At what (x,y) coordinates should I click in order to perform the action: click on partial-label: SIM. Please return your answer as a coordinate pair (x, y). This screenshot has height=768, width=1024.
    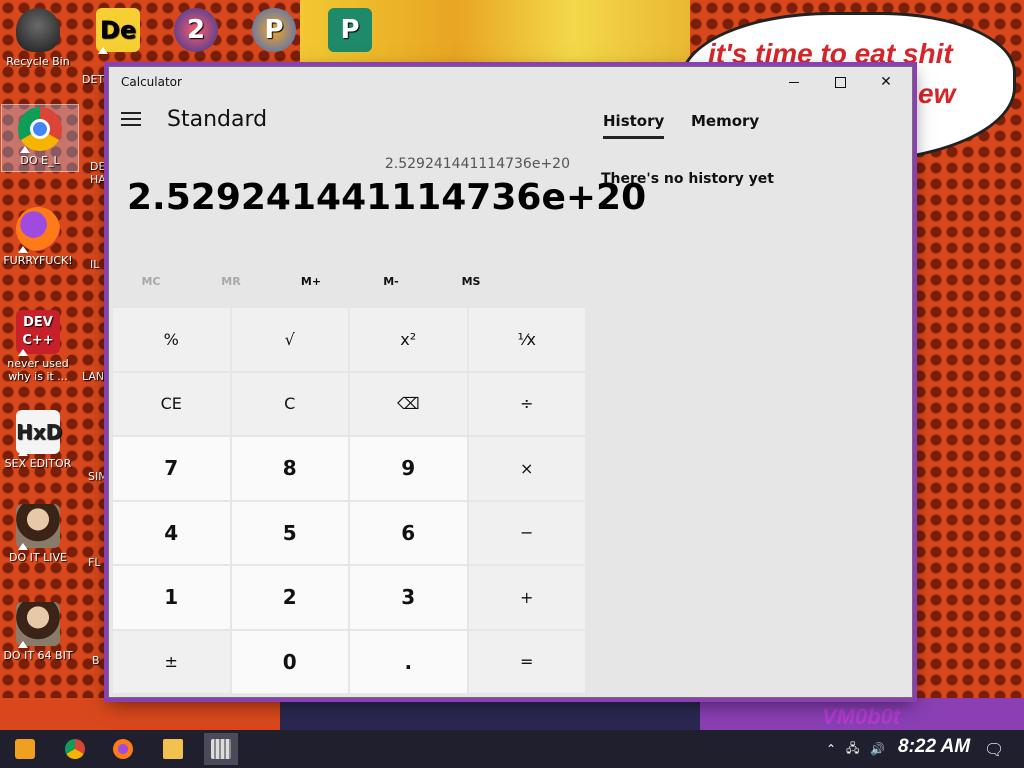
    Looking at the image, I should click on (98, 476).